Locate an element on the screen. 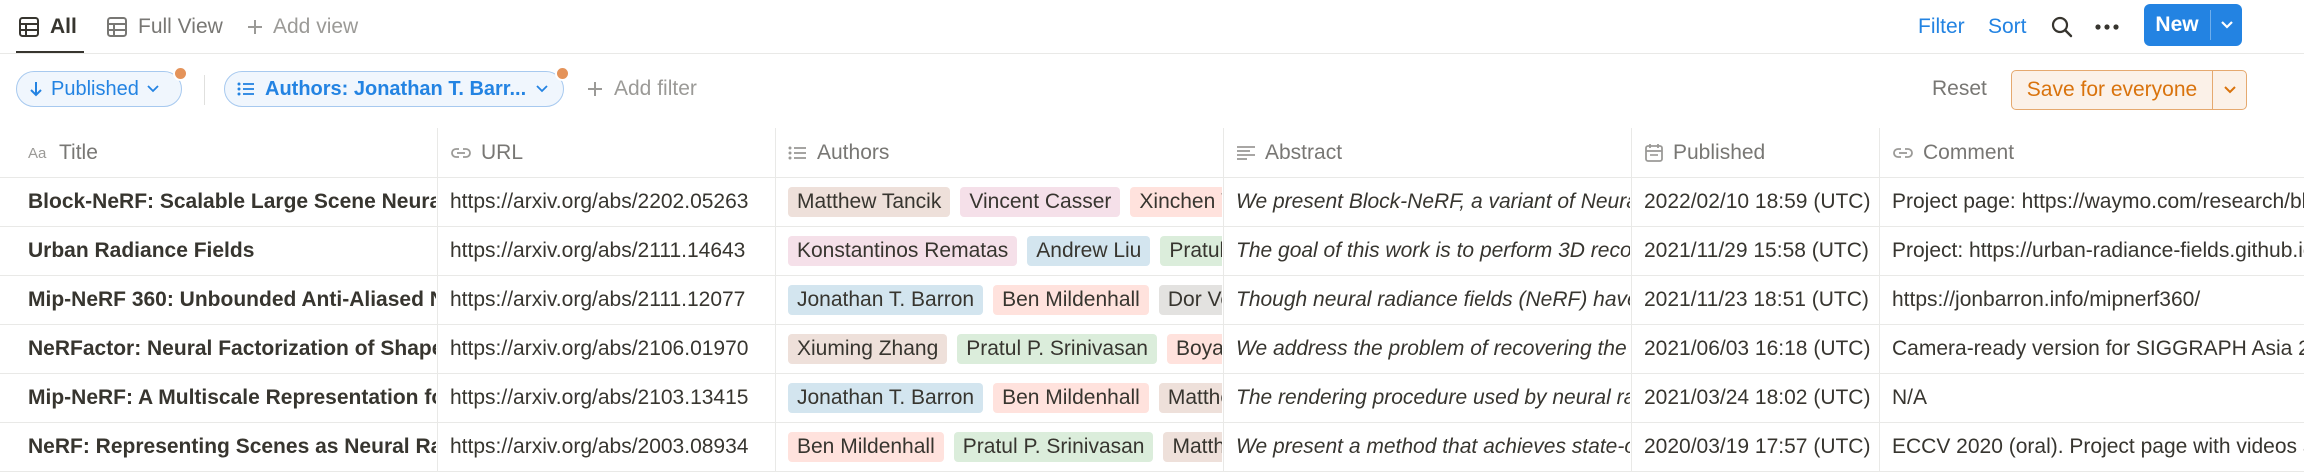 The width and height of the screenshot is (2304, 476). pill-modified-dot is located at coordinates (180, 73).